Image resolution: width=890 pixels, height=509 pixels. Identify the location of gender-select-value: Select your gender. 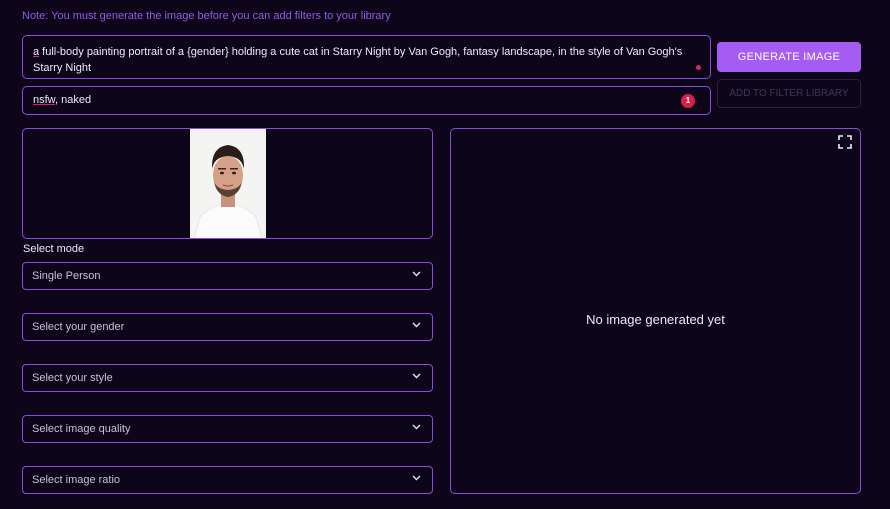
(78, 327).